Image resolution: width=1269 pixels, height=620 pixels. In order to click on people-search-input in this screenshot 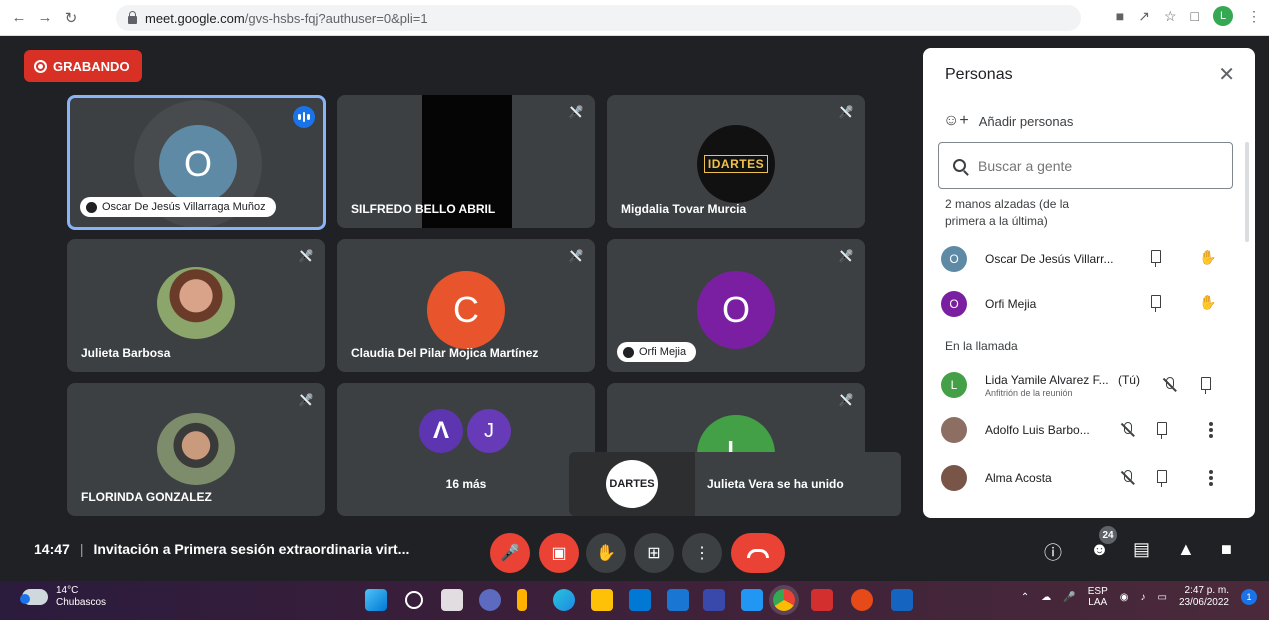, I will do `click(1093, 165)`.